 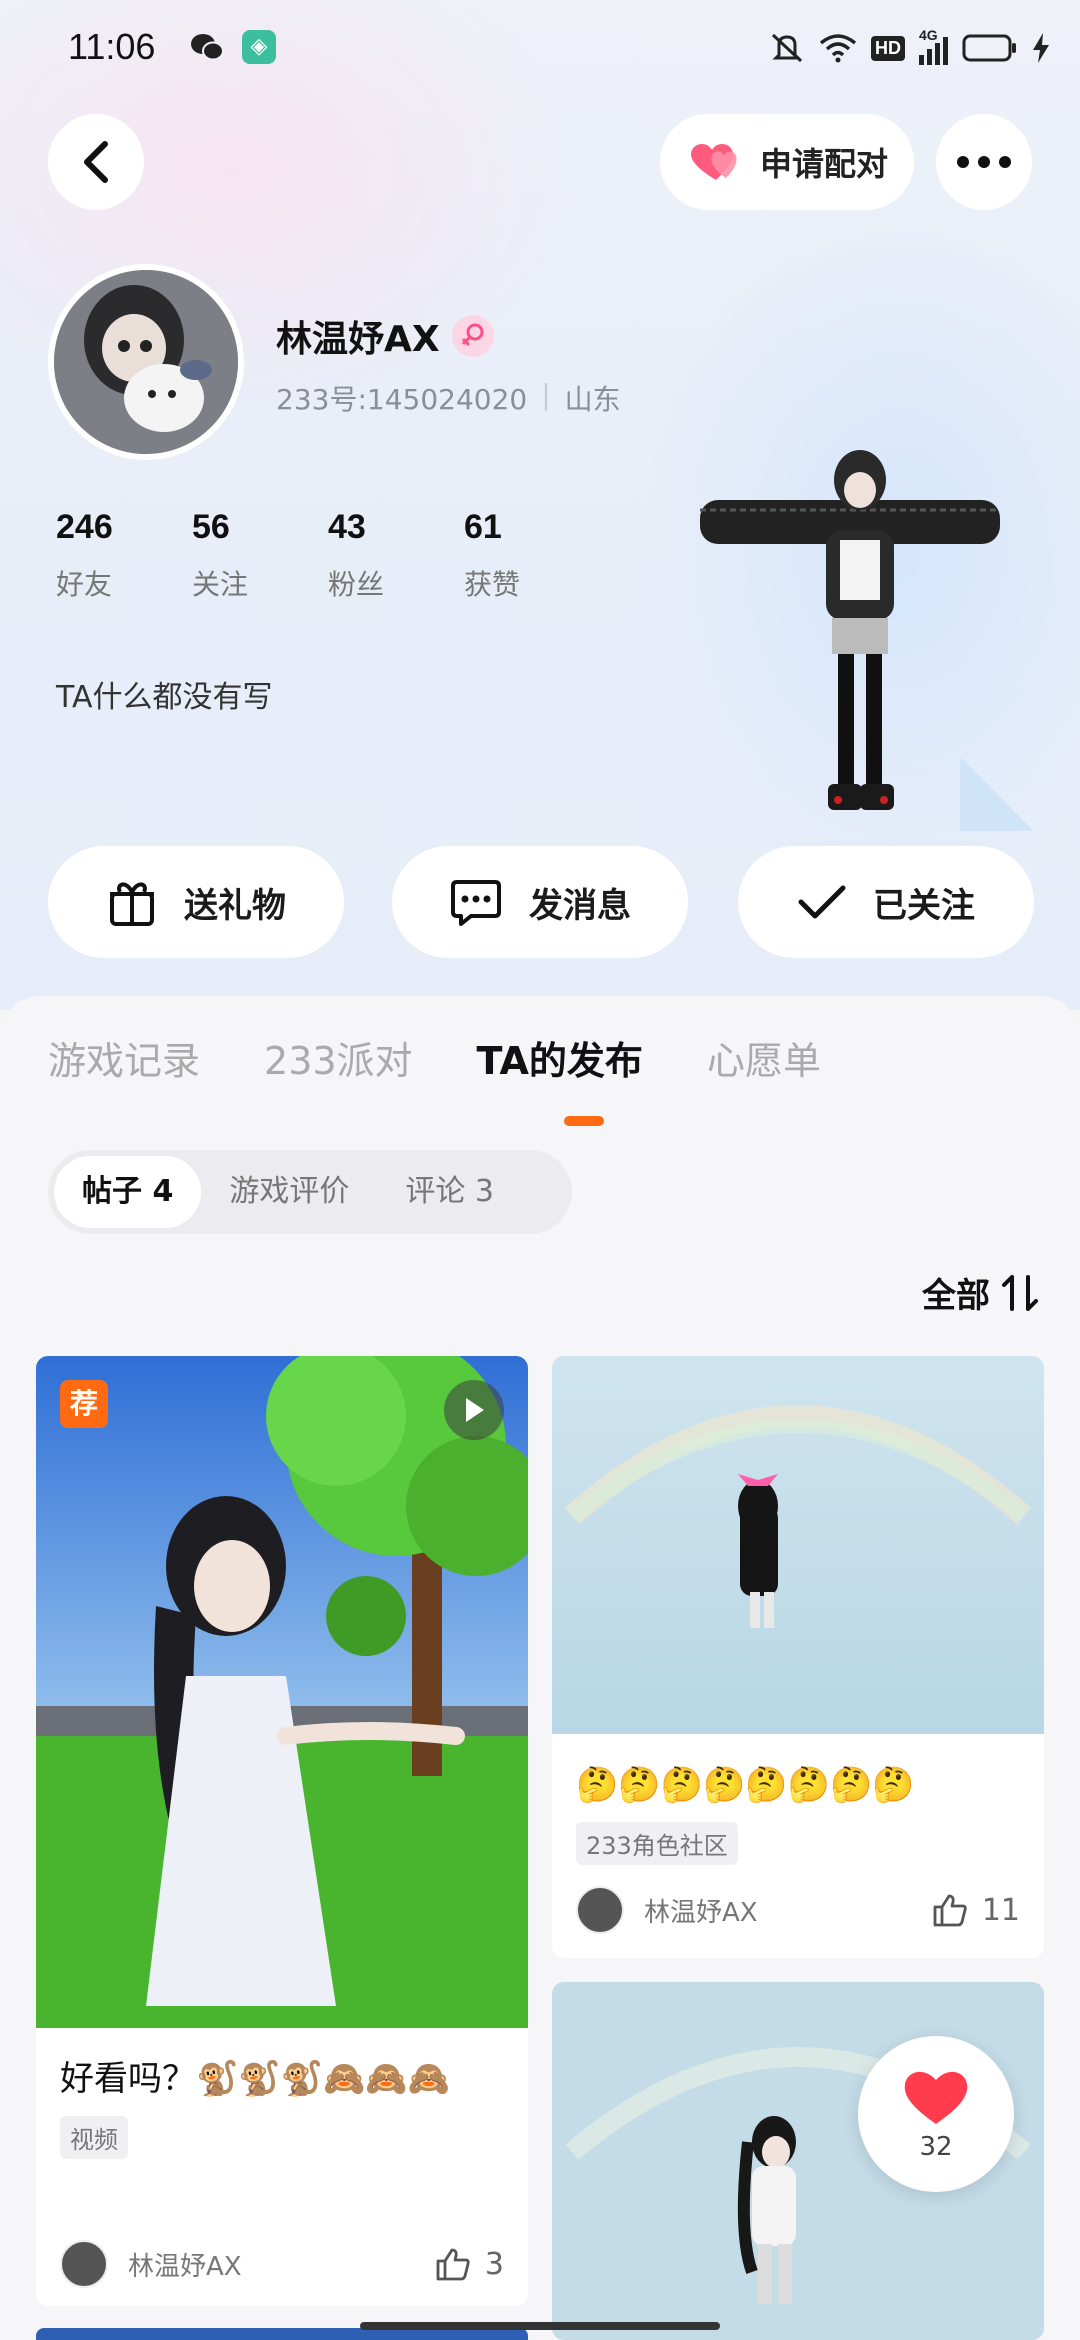 What do you see at coordinates (84, 1404) in the screenshot?
I see `recommended-badge: 荐` at bounding box center [84, 1404].